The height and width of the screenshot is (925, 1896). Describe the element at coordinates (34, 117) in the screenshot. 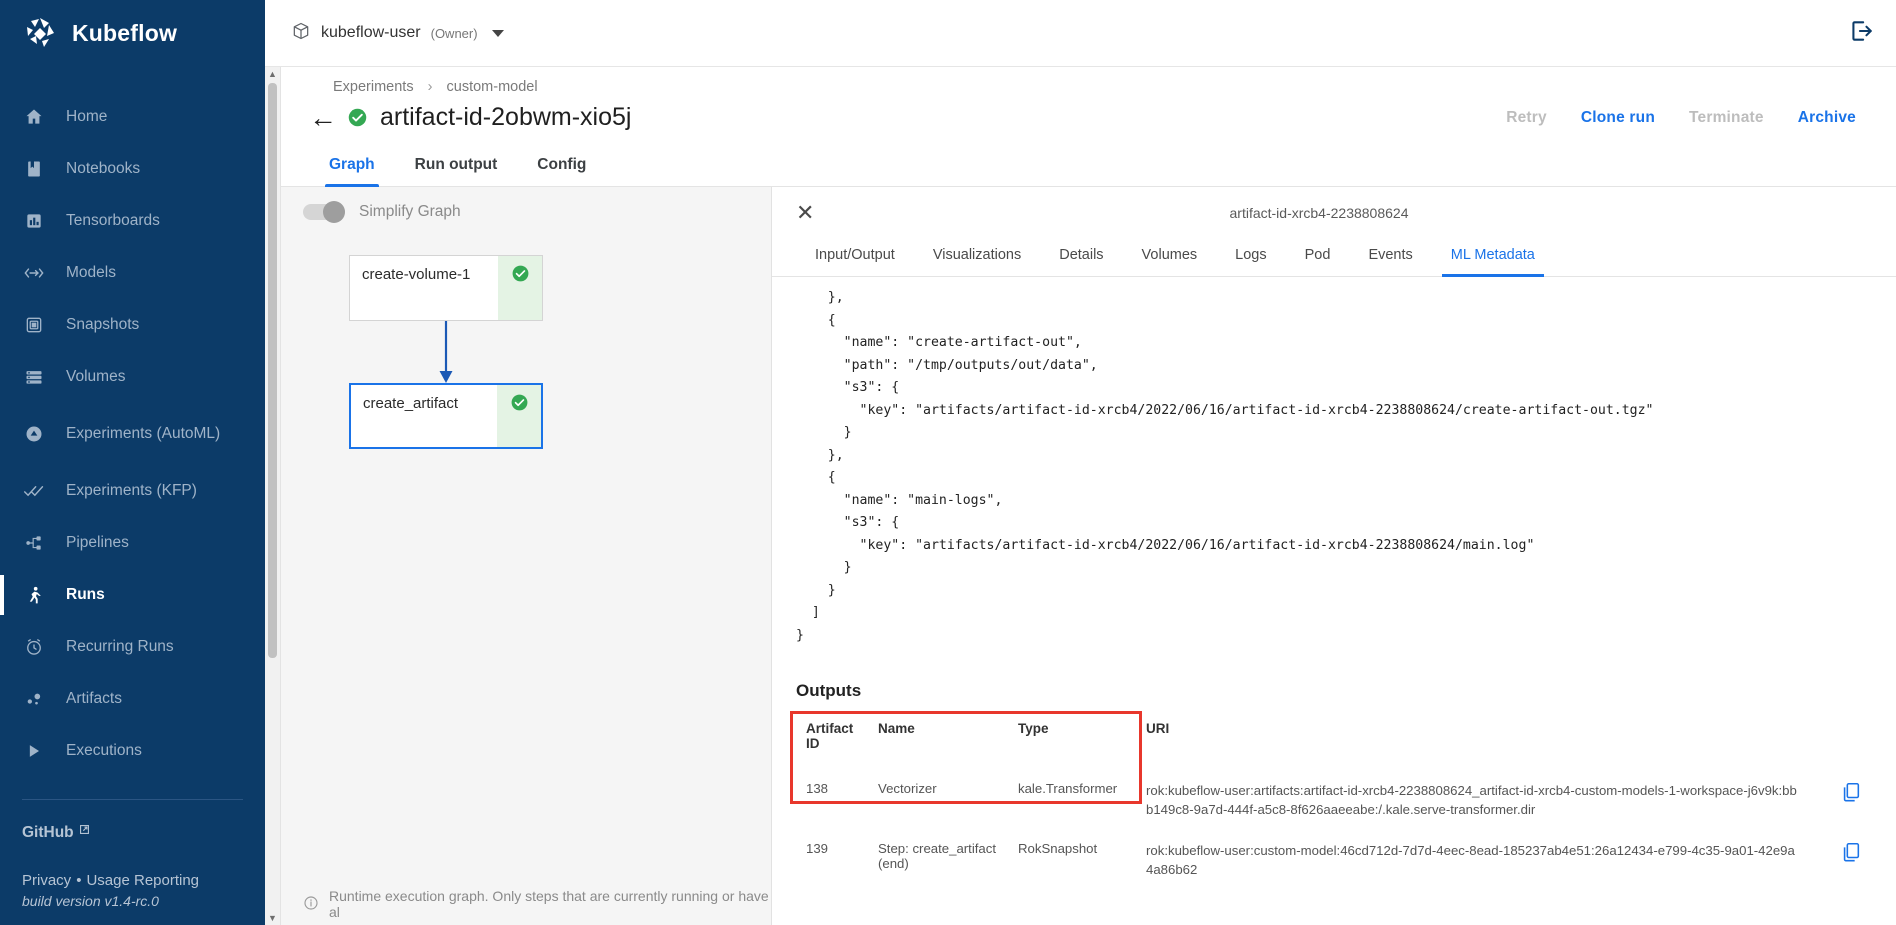

I see `home-icon` at that location.